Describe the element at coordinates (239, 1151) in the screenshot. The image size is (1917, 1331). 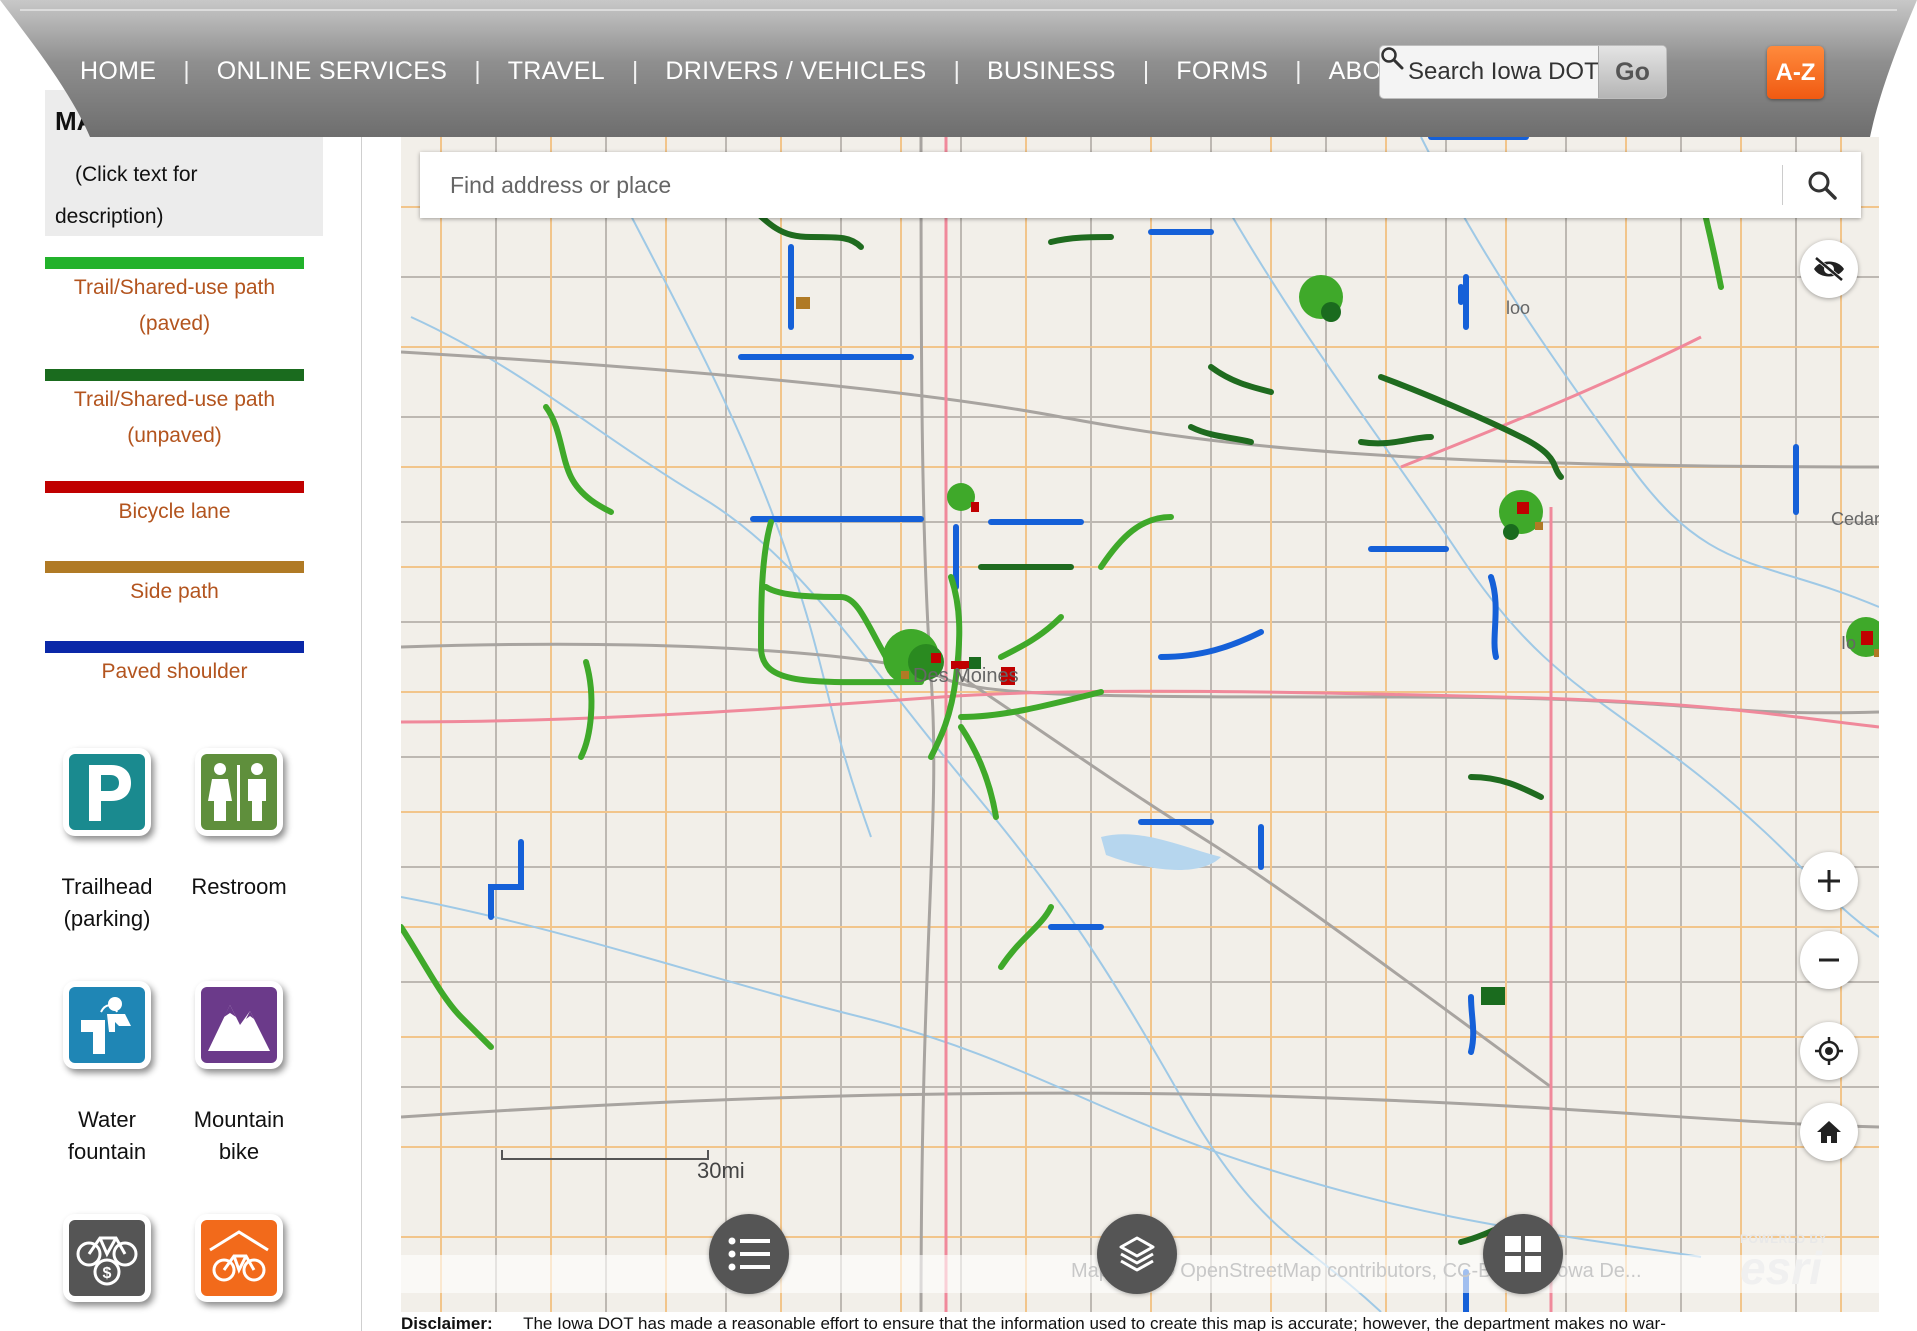
I see `icon-label: bike` at that location.